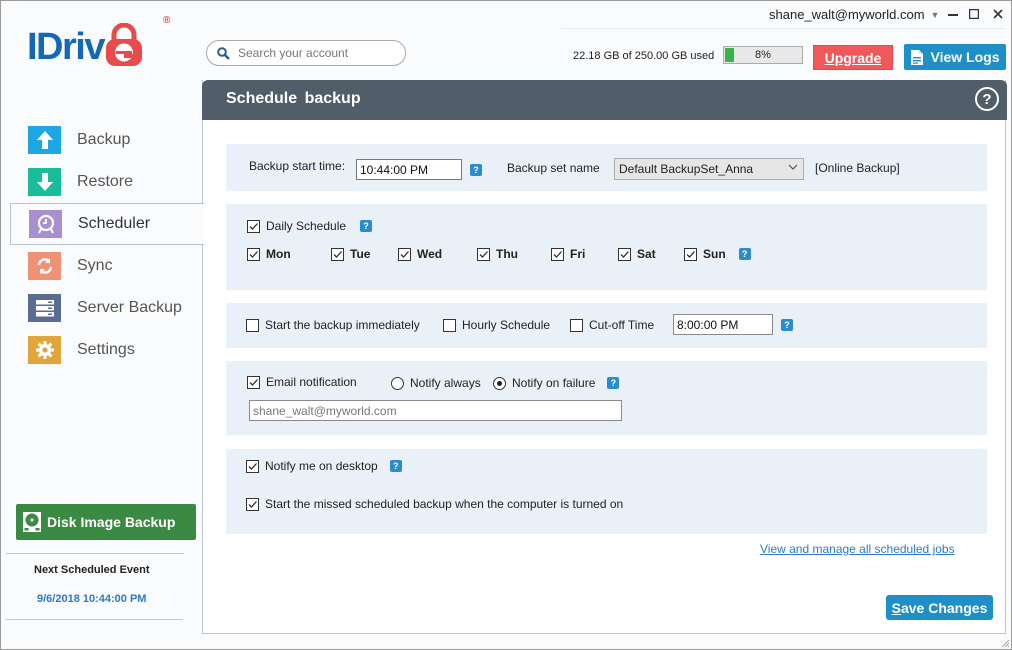  What do you see at coordinates (644, 56) in the screenshot?
I see `storage-usage-text: 22.18 GB of 250.00 GB used` at bounding box center [644, 56].